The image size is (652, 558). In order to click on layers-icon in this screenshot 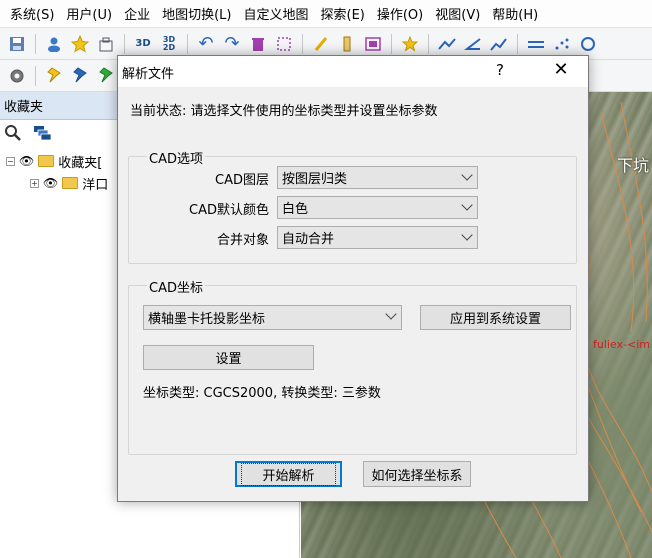, I will do `click(42, 135)`.